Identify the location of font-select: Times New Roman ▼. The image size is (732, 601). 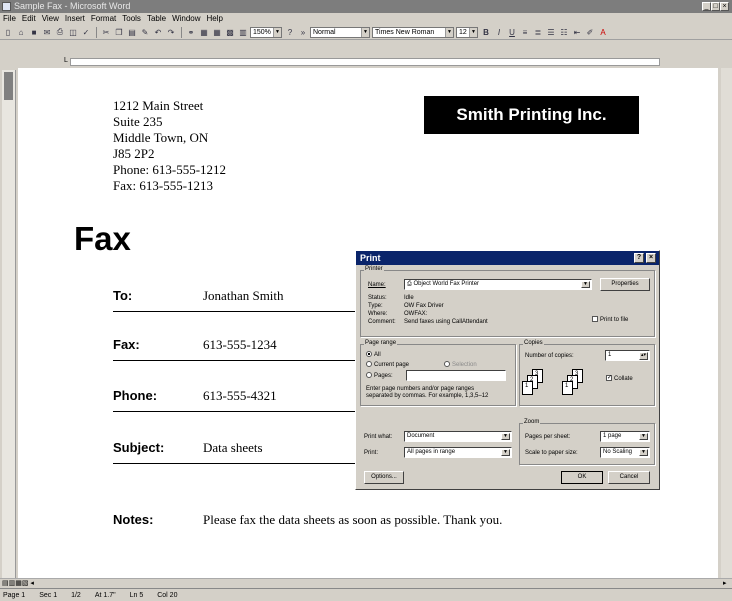
(413, 32).